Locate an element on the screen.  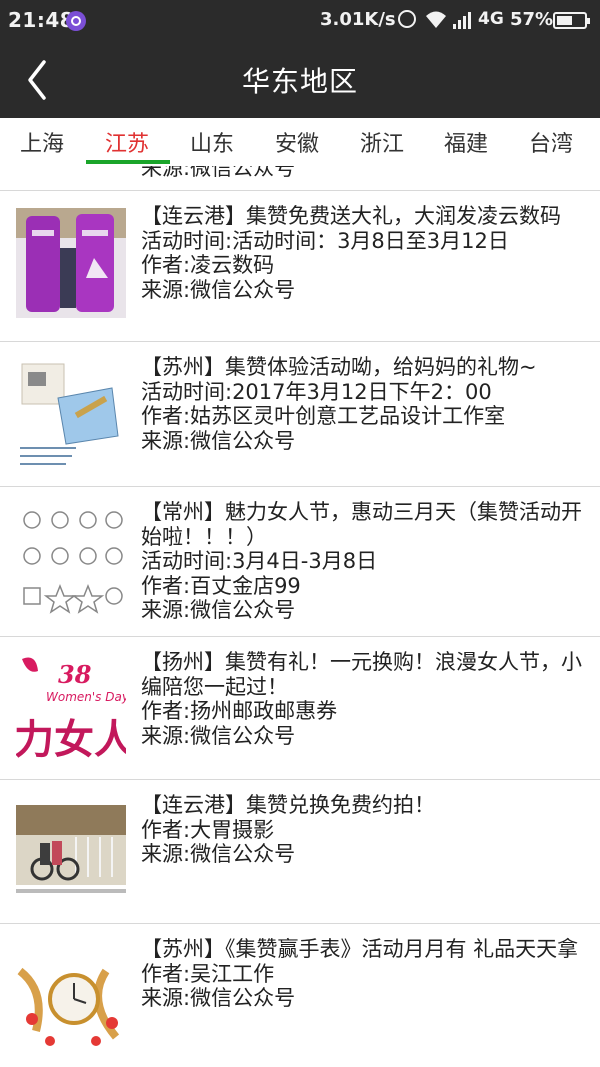
page-title: 华东地区 is located at coordinates (299, 81).